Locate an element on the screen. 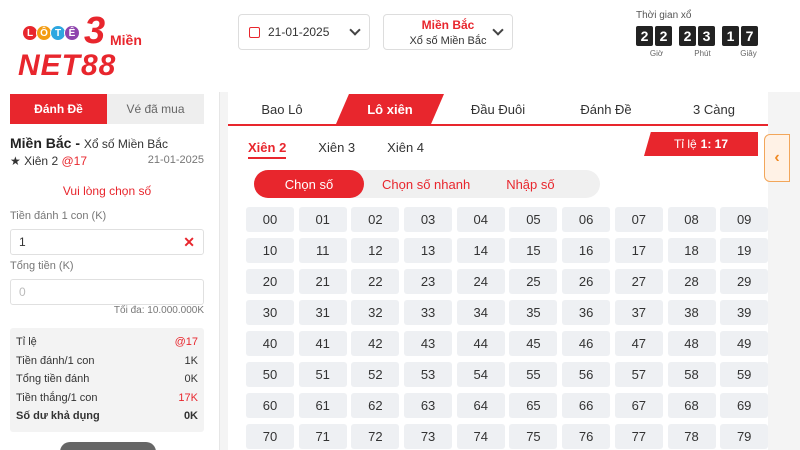  number-cell: 25 is located at coordinates (533, 281).